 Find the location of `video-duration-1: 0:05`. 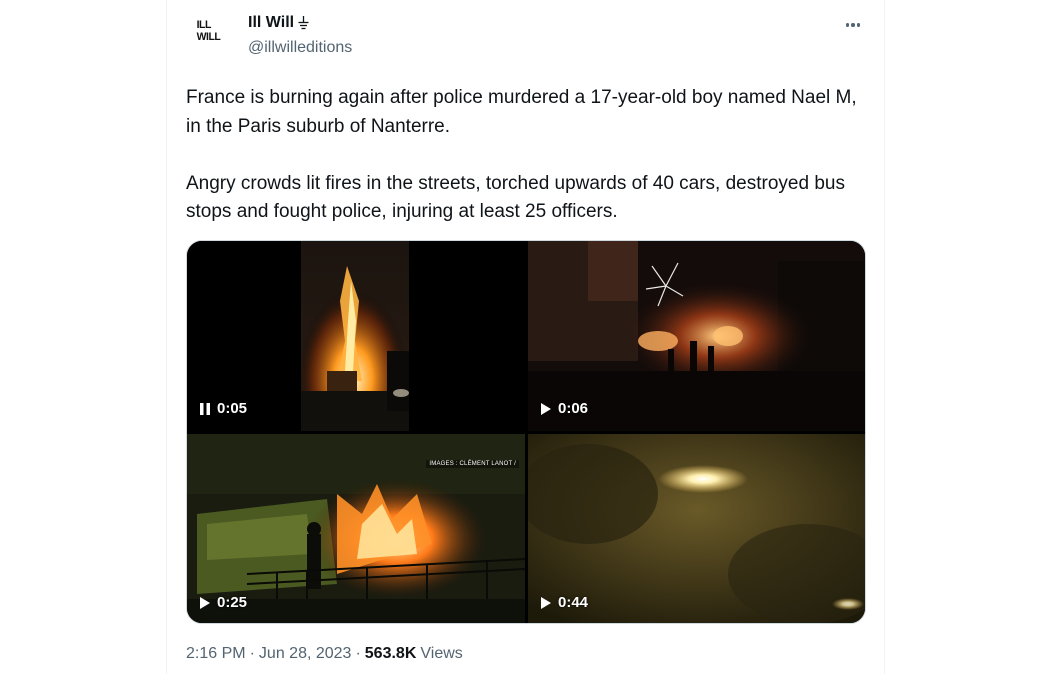

video-duration-1: 0:05 is located at coordinates (232, 408).